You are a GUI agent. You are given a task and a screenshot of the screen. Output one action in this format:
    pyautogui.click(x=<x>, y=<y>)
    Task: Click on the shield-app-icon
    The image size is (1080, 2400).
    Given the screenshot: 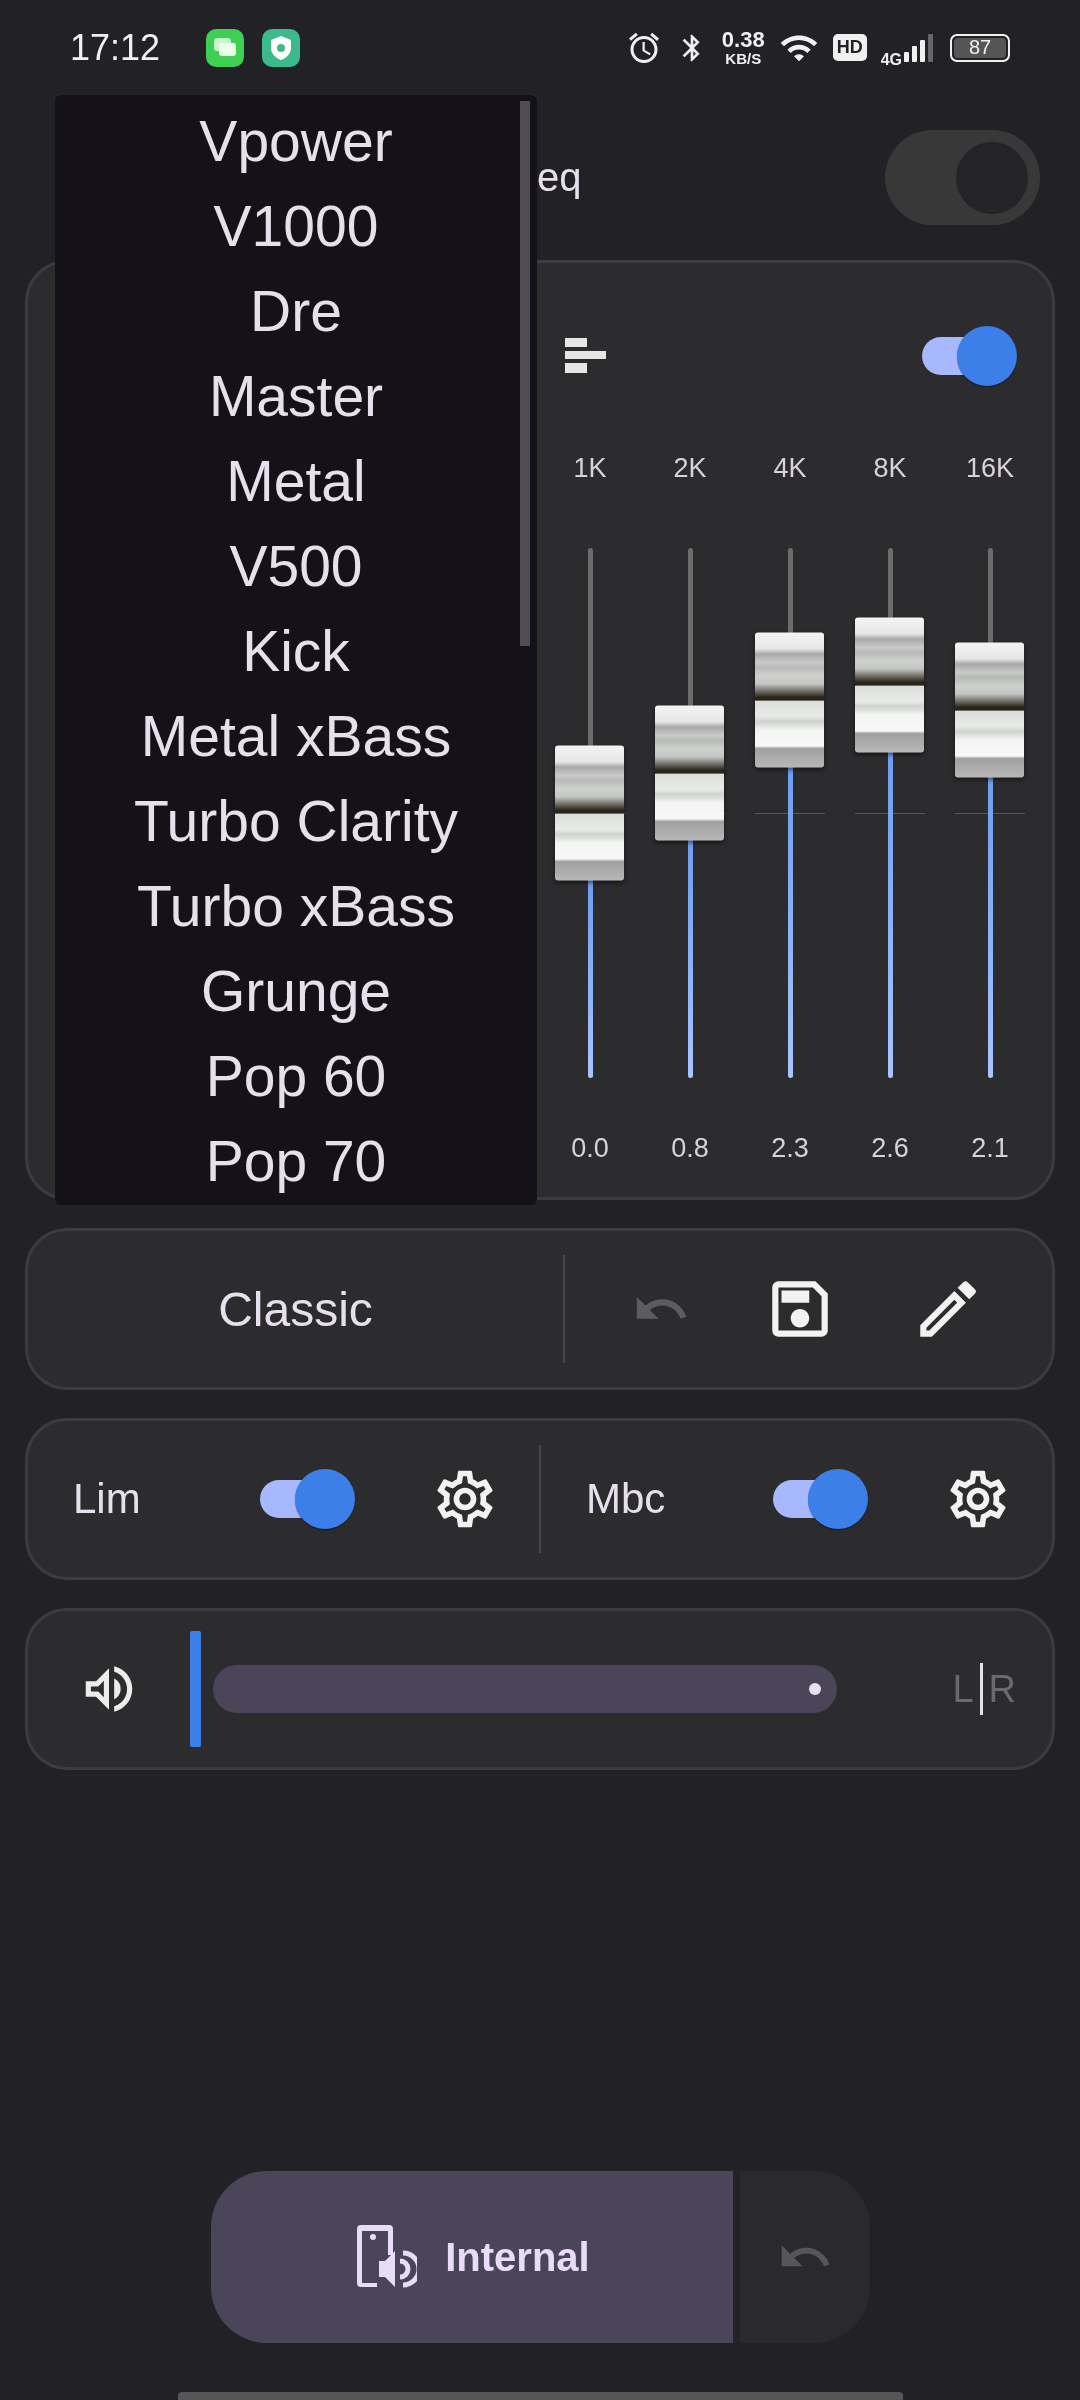 What is the action you would take?
    pyautogui.click(x=281, y=47)
    